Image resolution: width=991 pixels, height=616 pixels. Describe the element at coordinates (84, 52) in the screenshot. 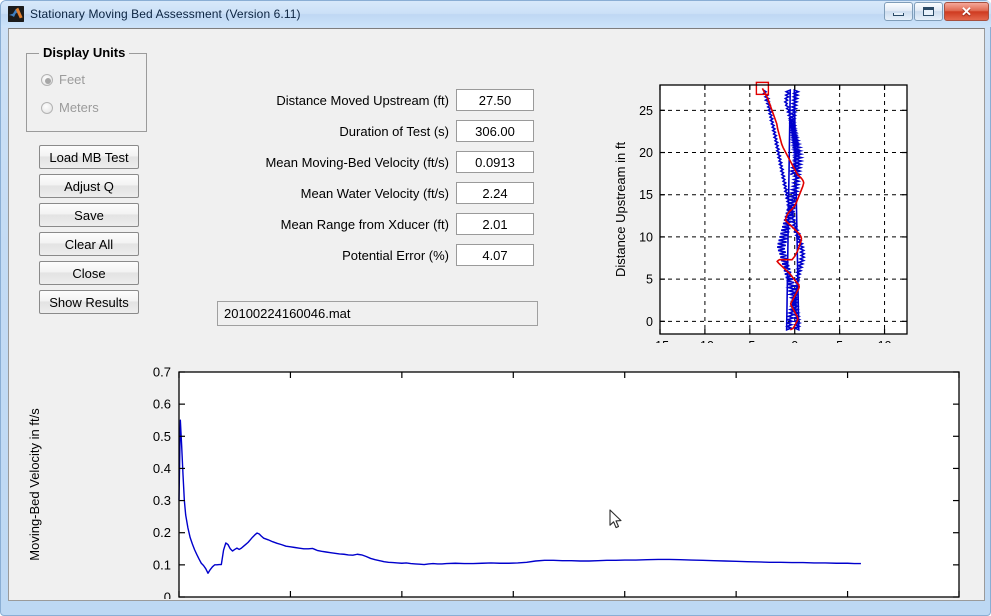

I see `display-units-title: Display Units` at that location.